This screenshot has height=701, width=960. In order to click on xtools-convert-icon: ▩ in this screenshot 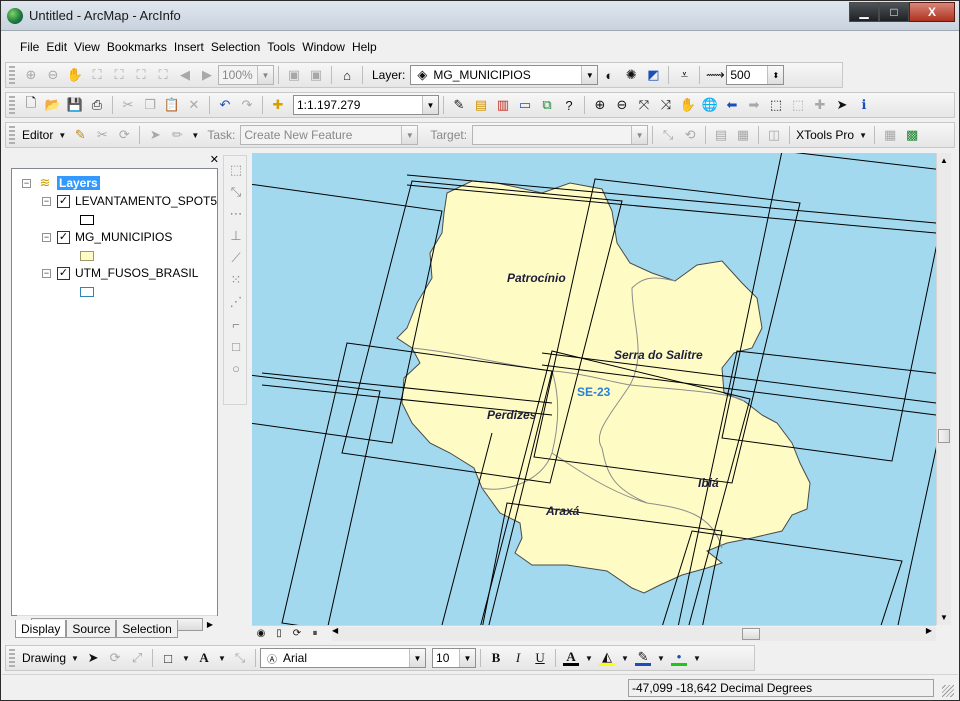, I will do `click(912, 135)`.